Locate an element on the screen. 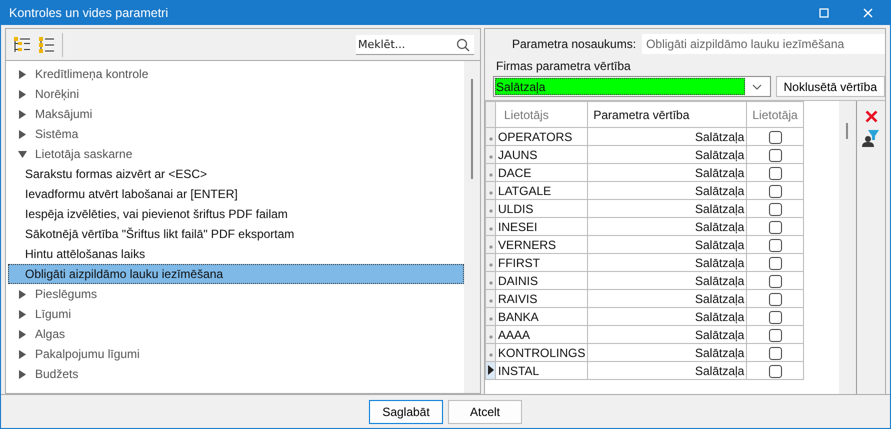  tree-group: Kredītlimeņa kontrole is located at coordinates (91, 74).